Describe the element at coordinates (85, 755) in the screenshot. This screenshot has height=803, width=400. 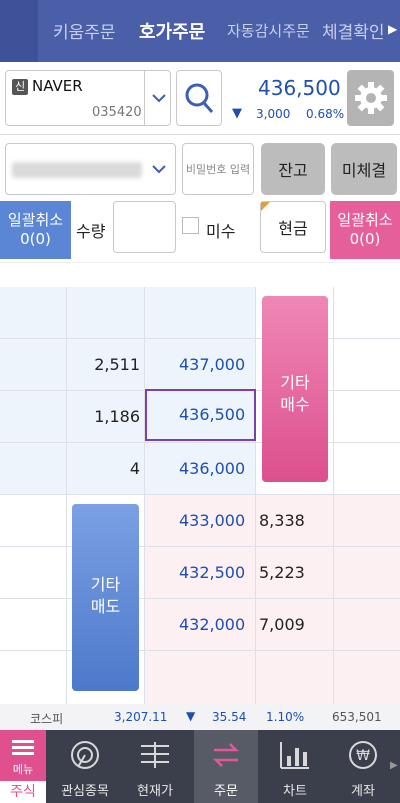
I see `watchlist-icon` at that location.